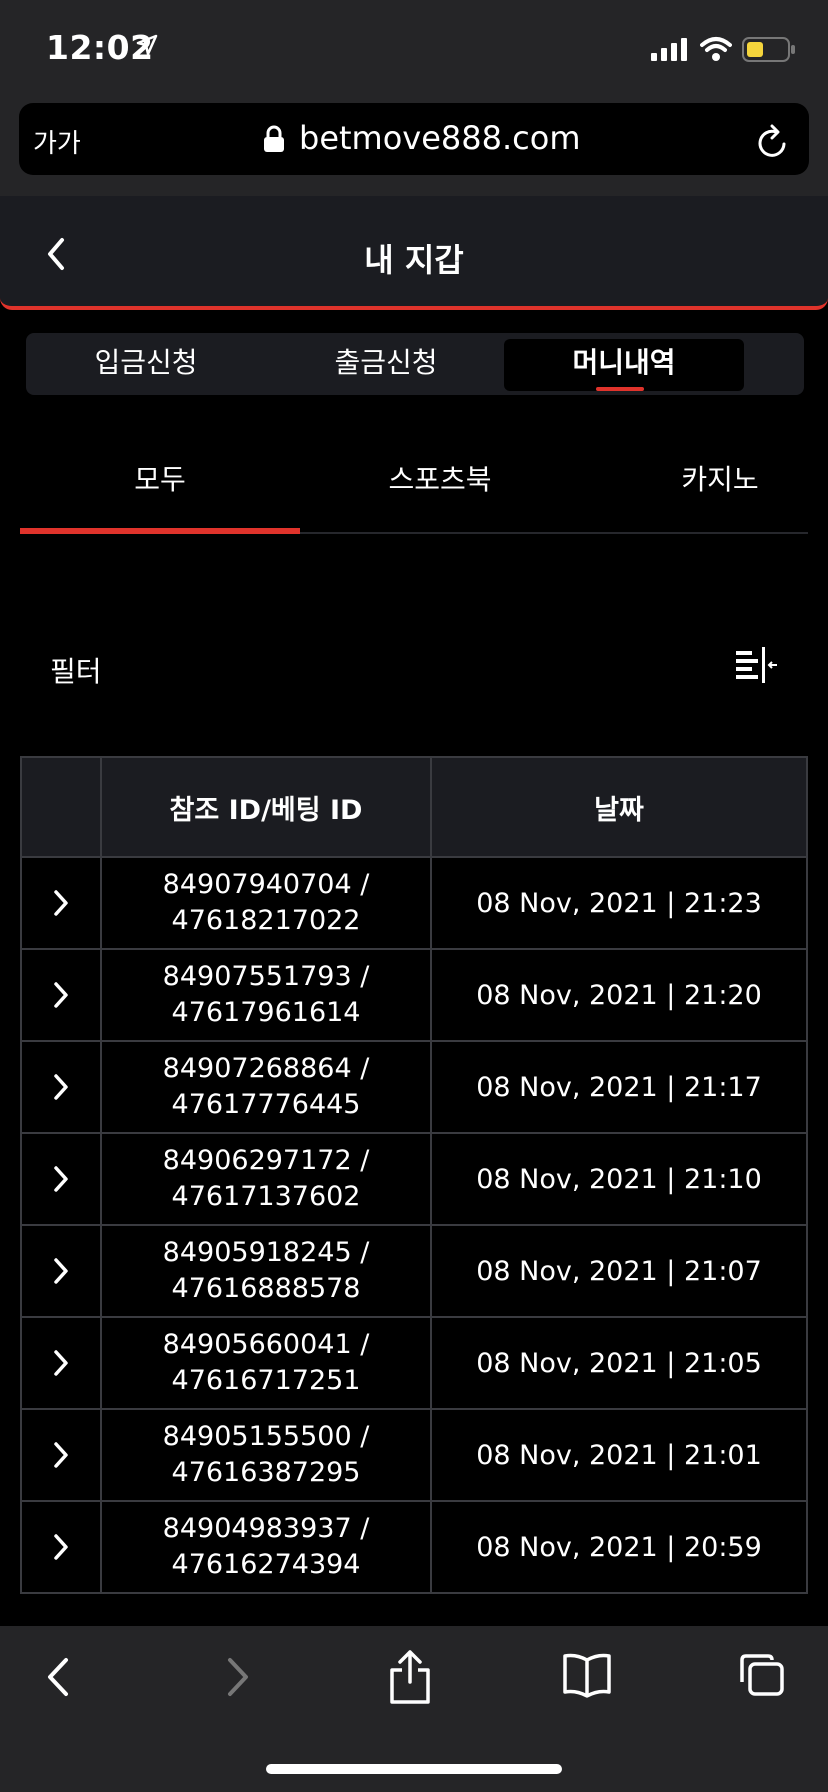 The width and height of the screenshot is (828, 1792). Describe the element at coordinates (147, 45) in the screenshot. I see `location-arrow-icon` at that location.